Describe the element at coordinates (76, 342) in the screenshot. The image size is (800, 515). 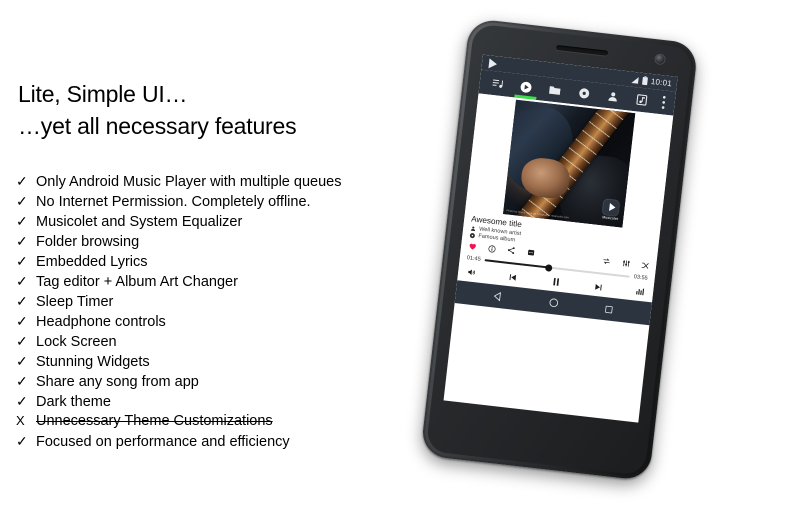
I see `list-item-label: Lock Screen` at that location.